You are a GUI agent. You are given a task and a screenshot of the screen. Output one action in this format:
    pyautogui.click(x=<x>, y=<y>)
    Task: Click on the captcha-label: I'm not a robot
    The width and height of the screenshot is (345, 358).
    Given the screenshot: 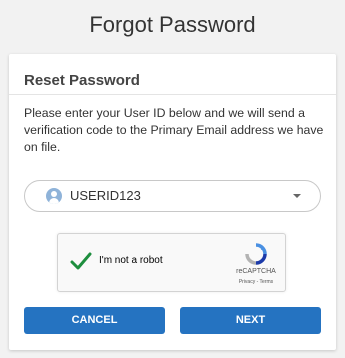 What is the action you would take?
    pyautogui.click(x=131, y=260)
    